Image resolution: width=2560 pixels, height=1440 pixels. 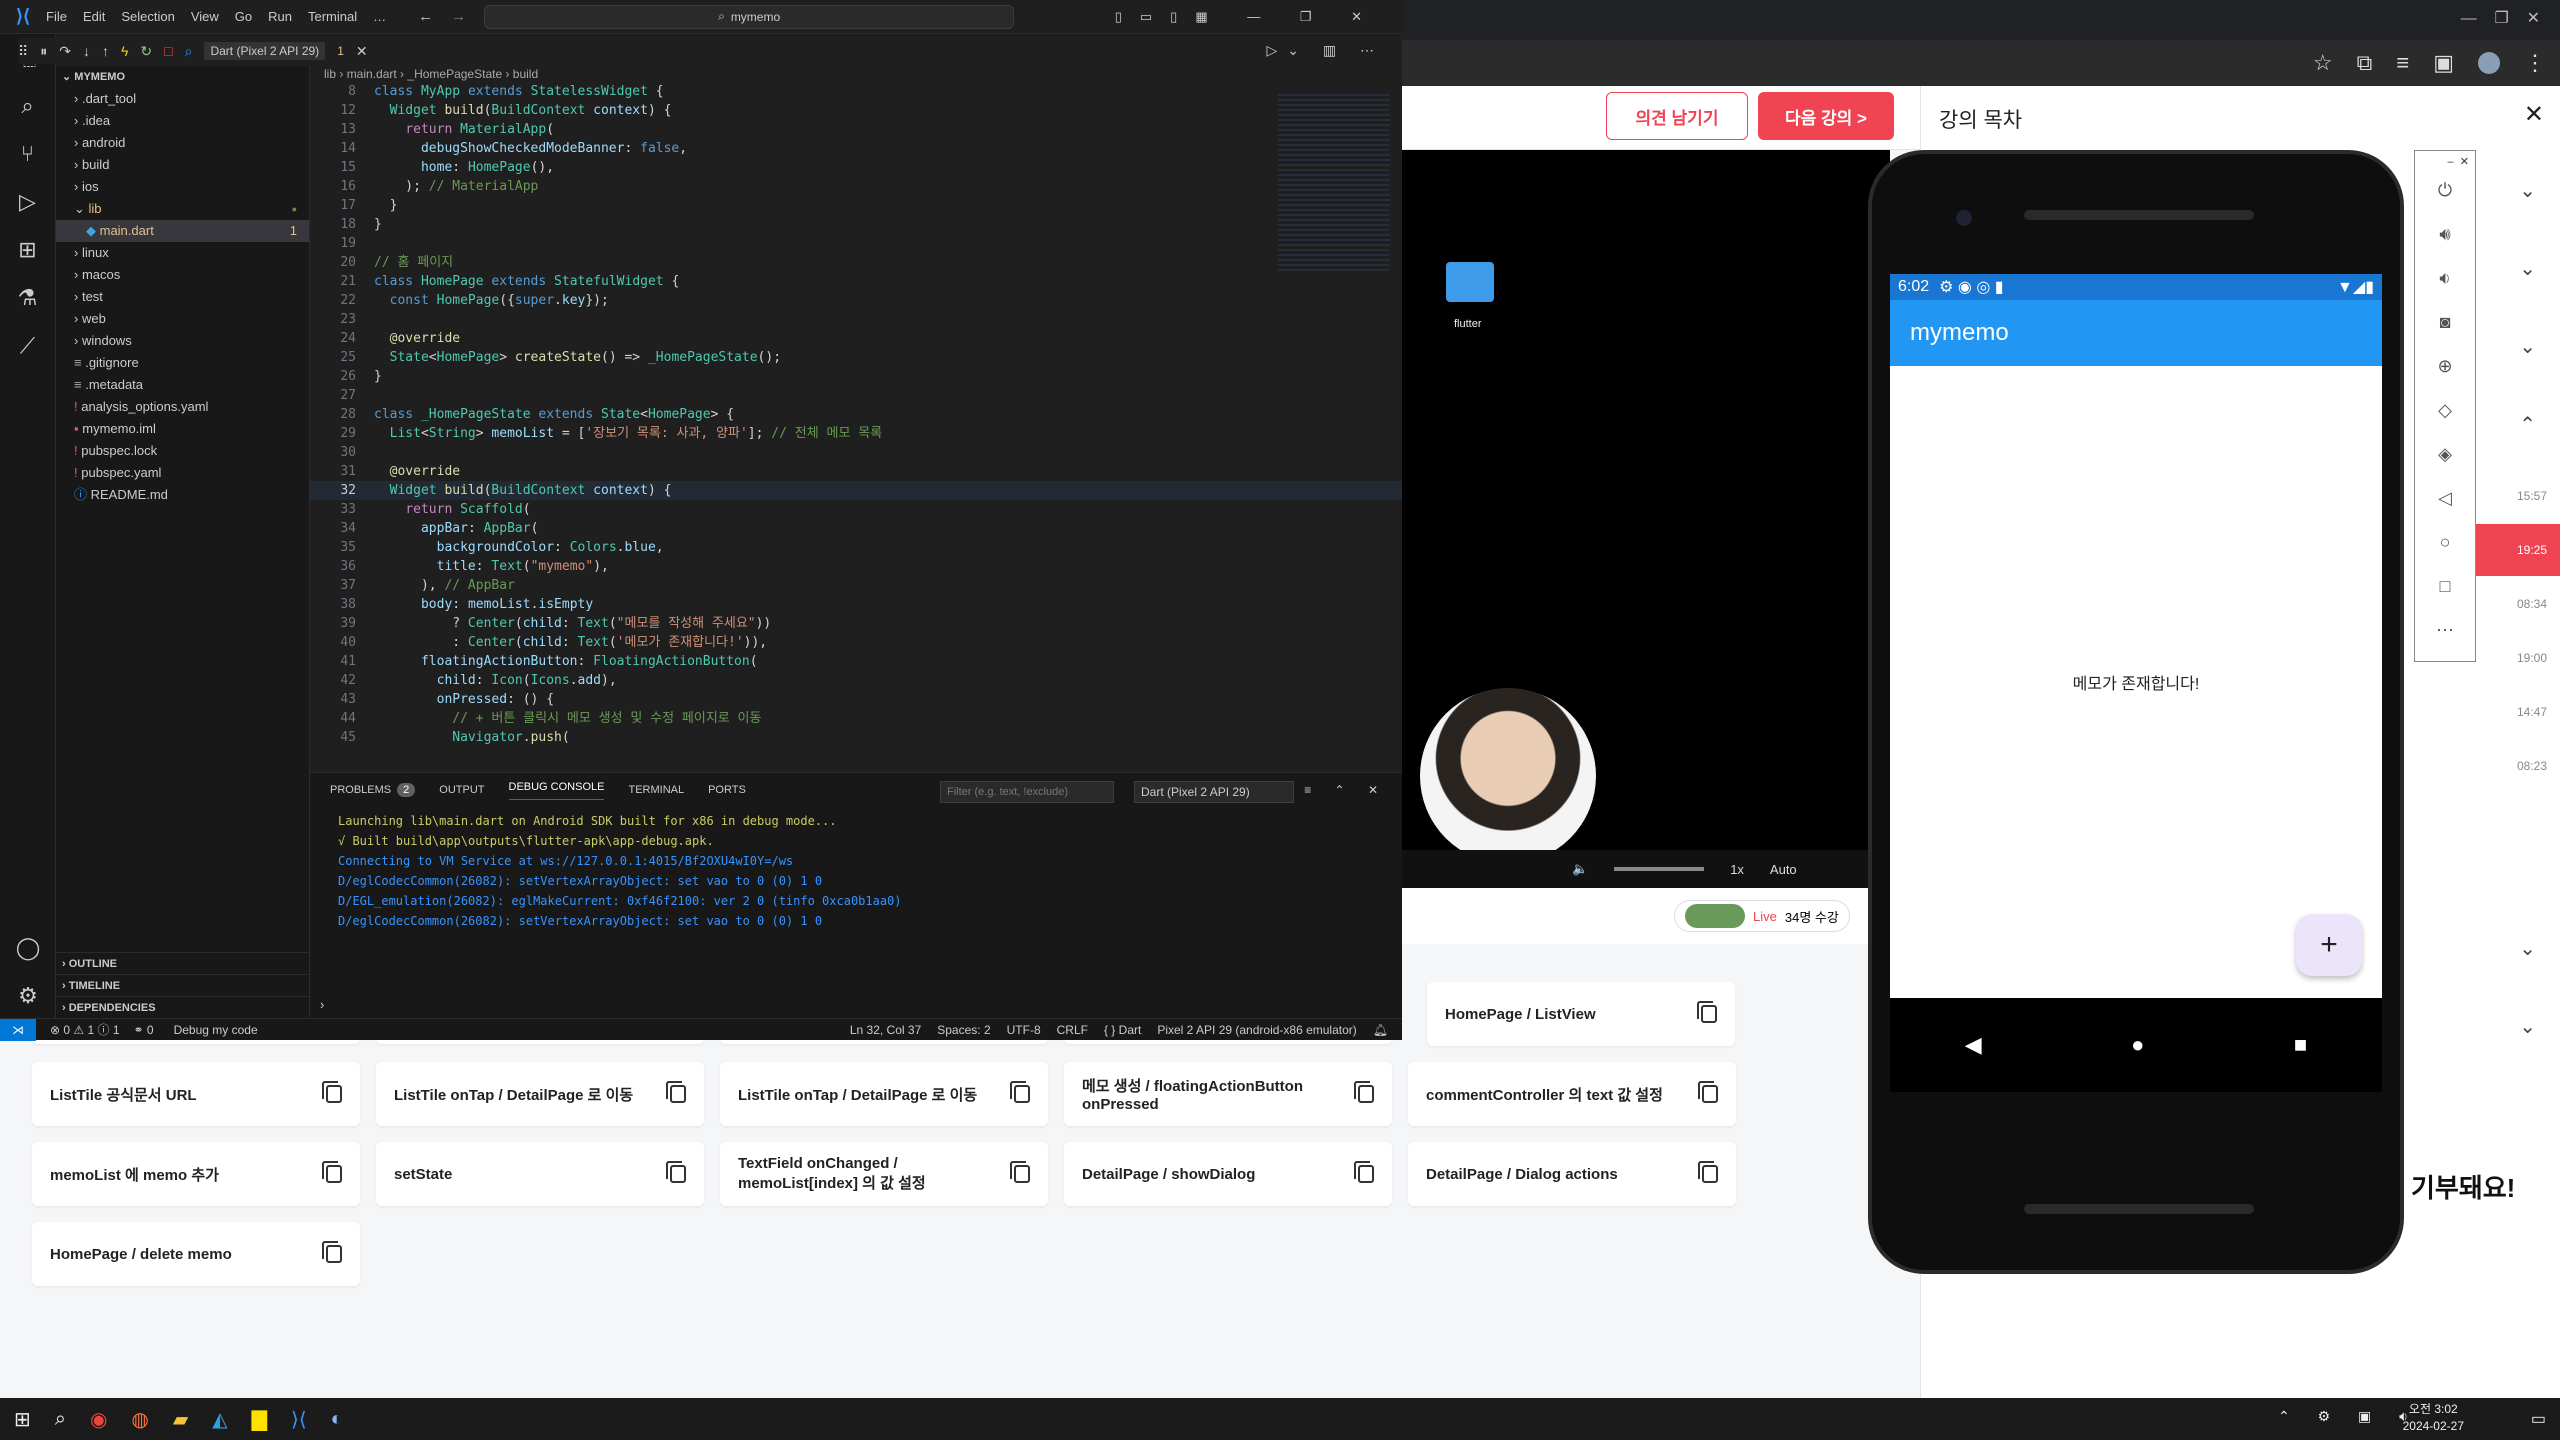 What do you see at coordinates (182, 275) in the screenshot?
I see `tree-item: › macos` at bounding box center [182, 275].